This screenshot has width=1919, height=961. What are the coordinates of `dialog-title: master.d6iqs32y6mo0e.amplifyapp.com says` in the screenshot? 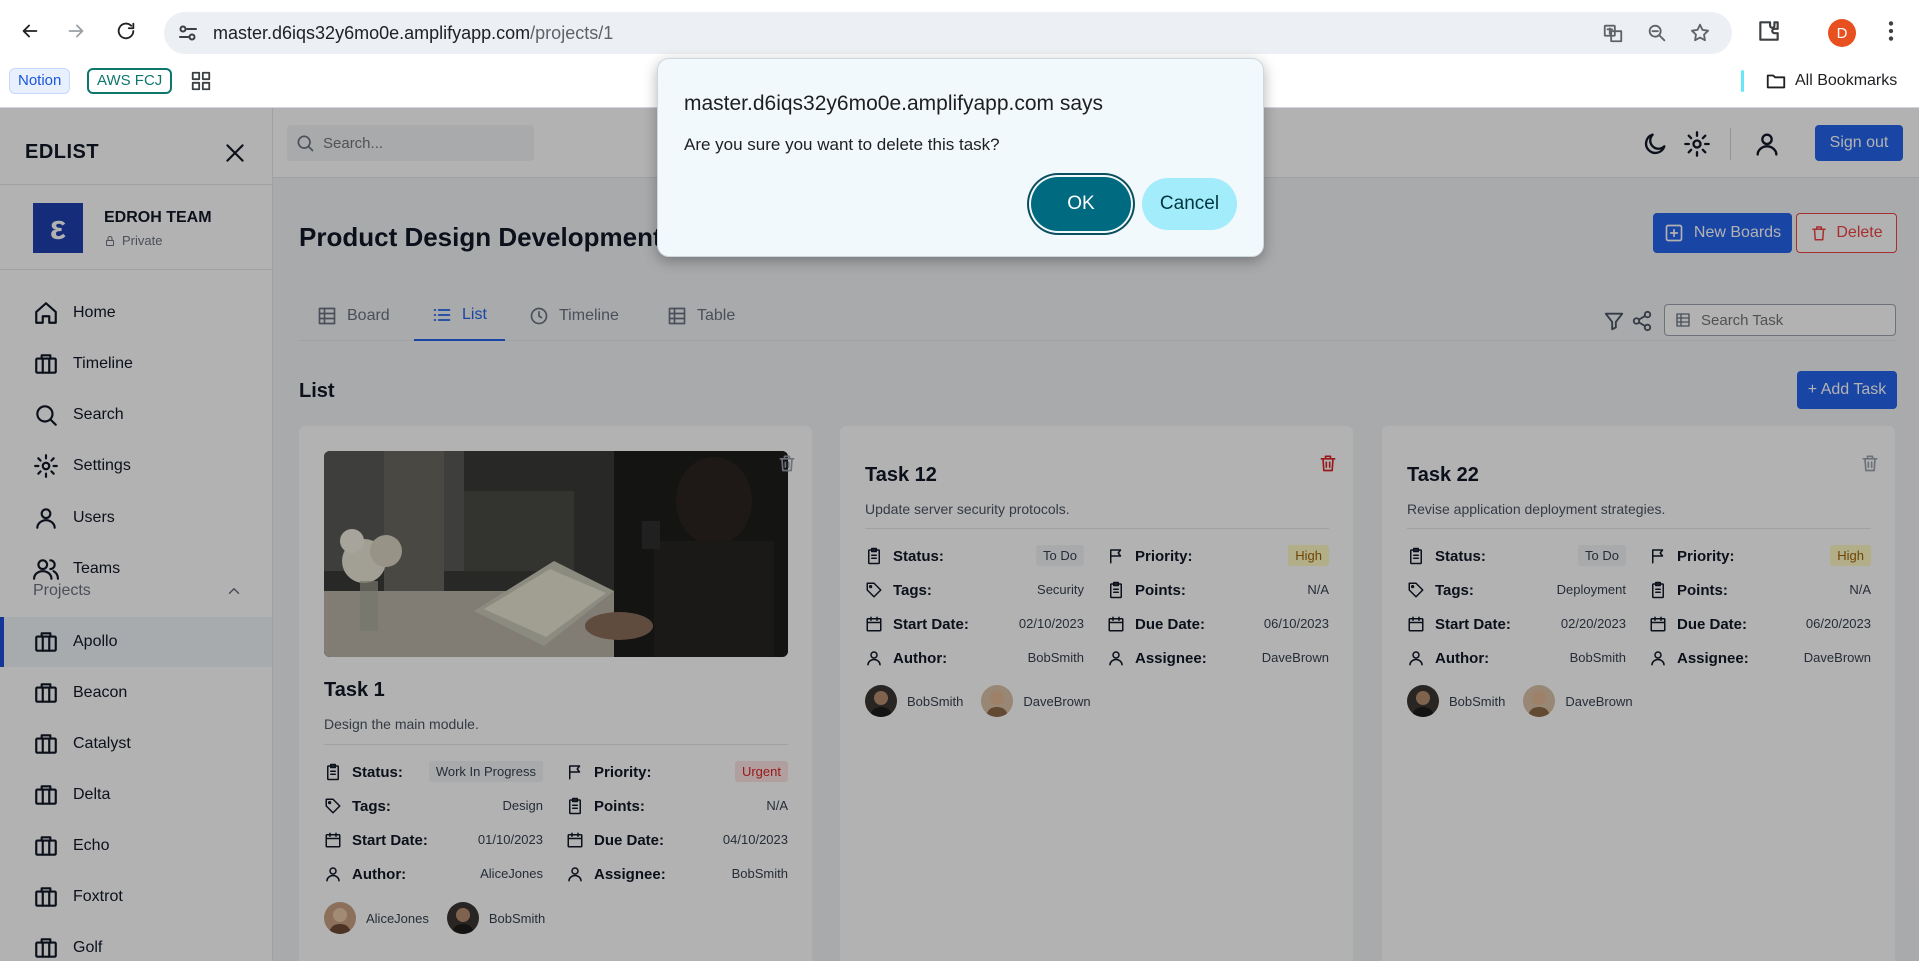 It's located at (894, 103).